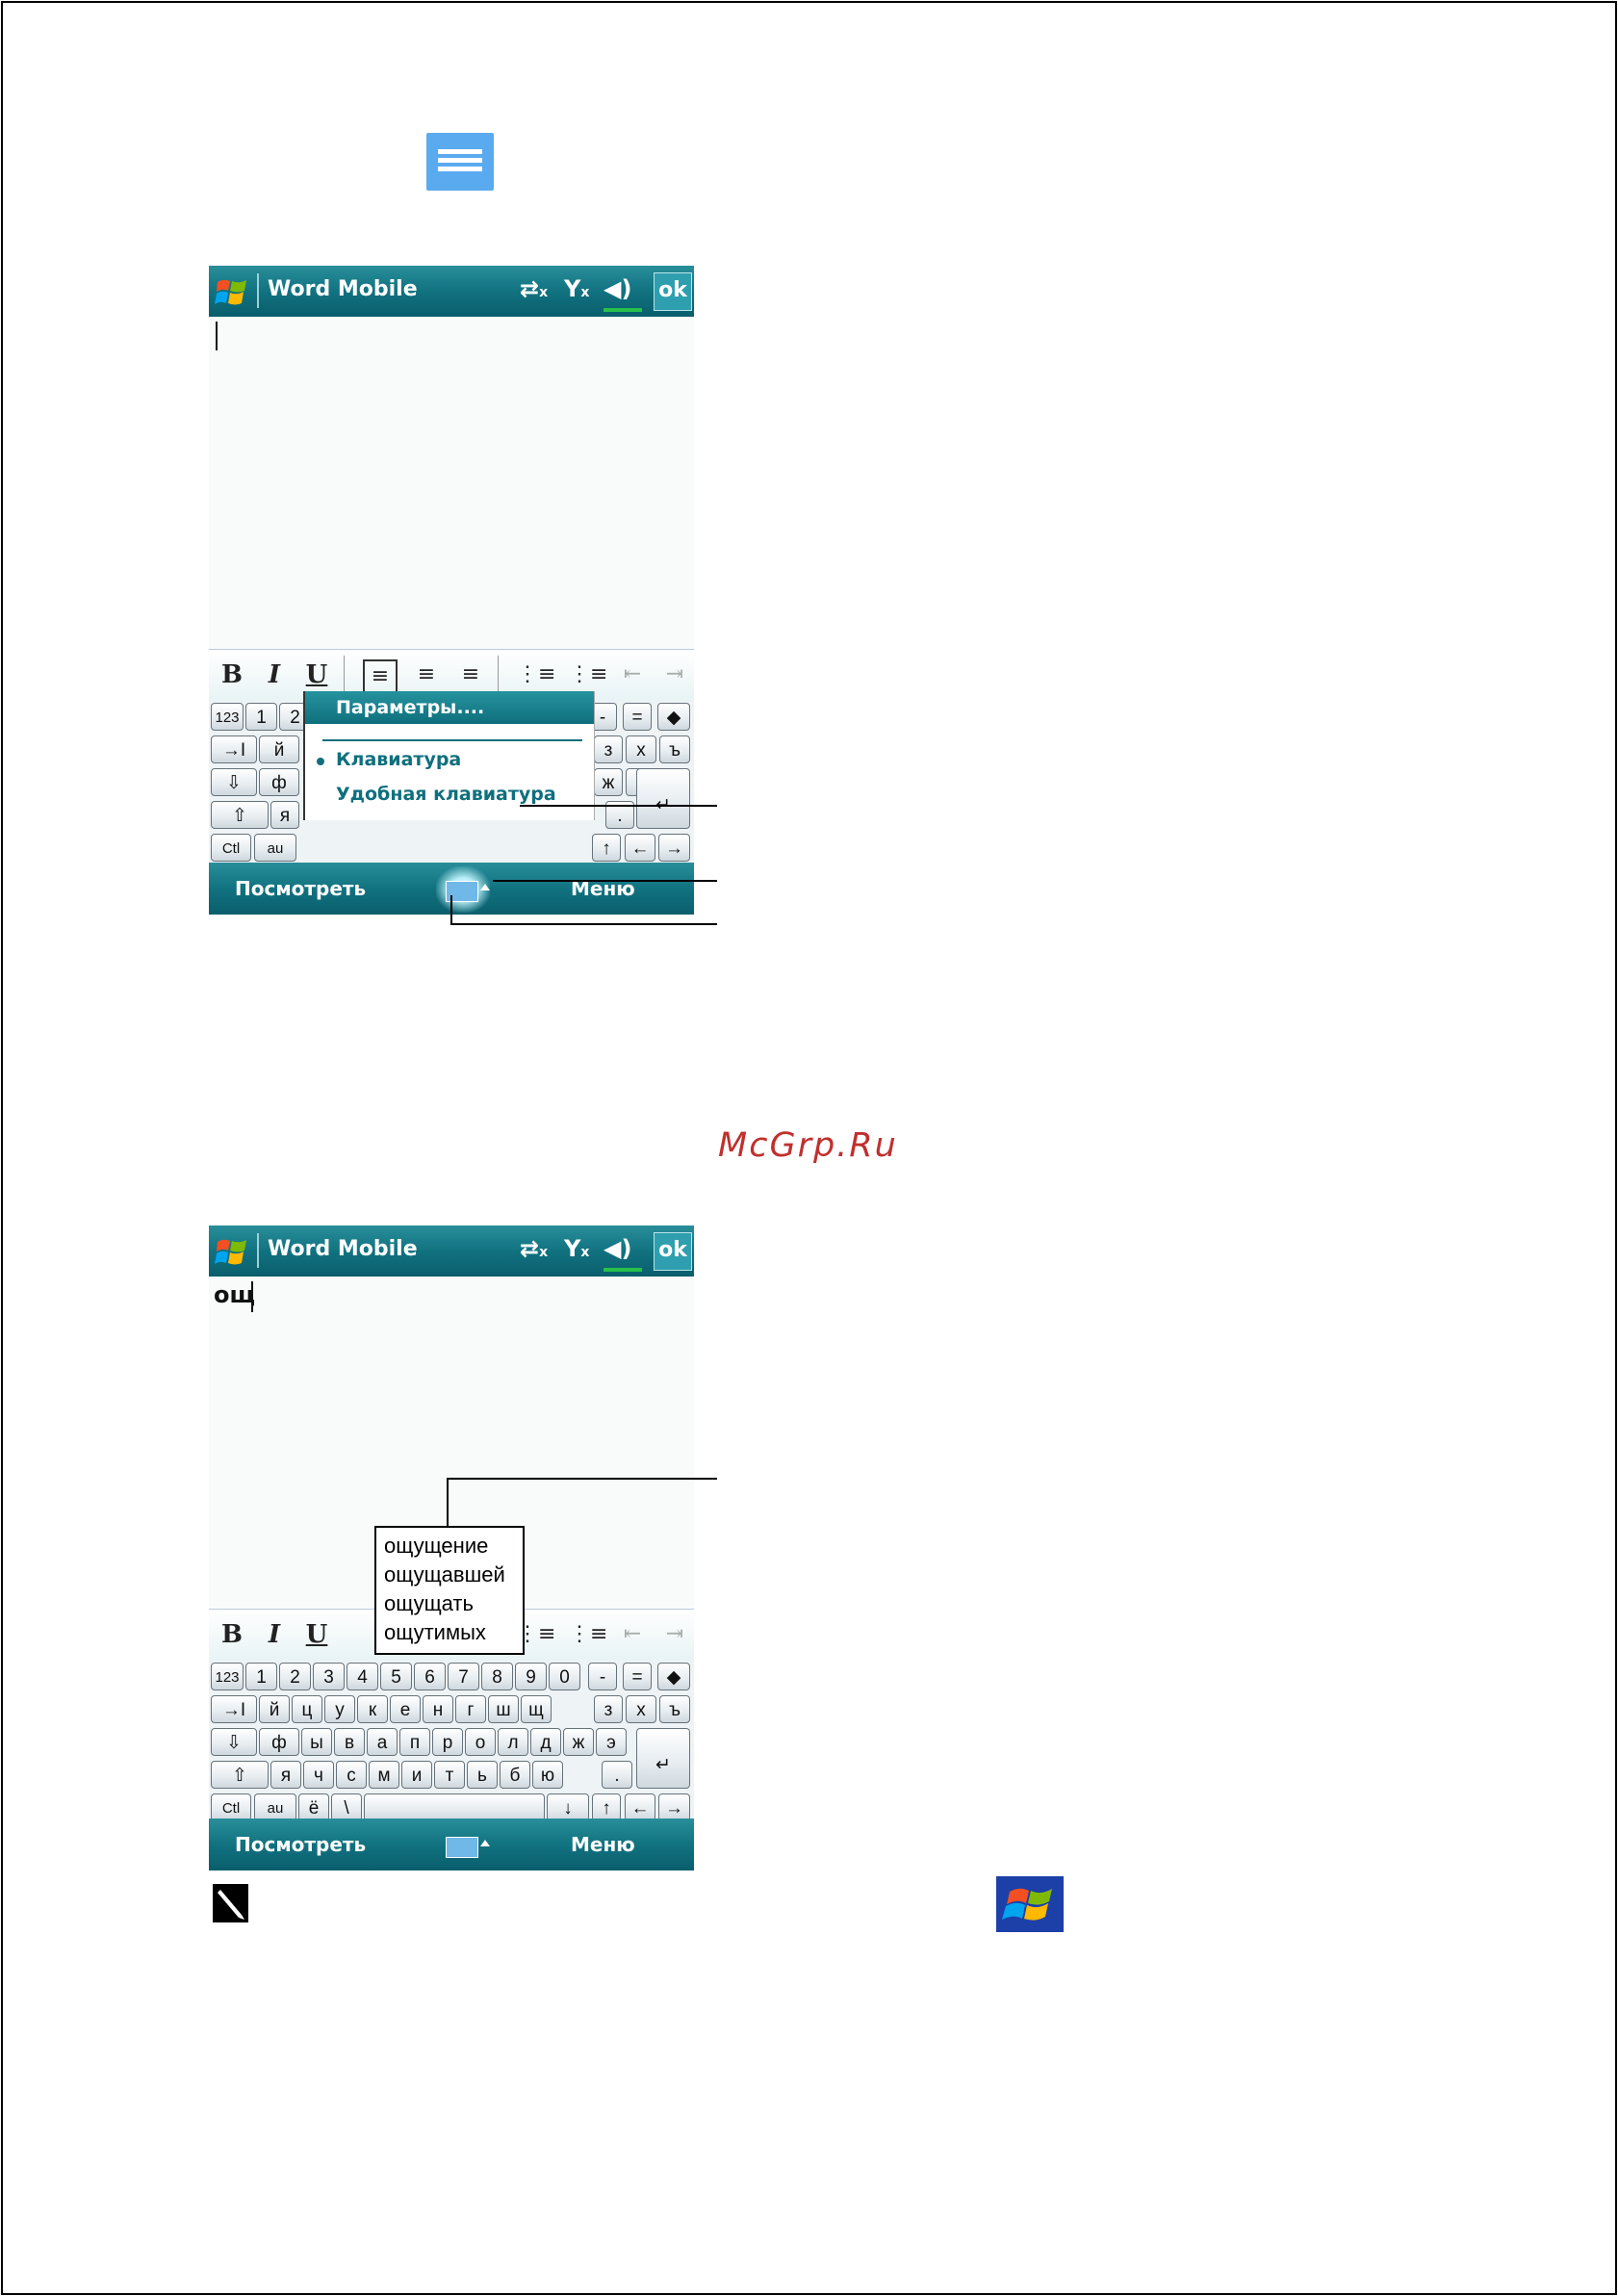 This screenshot has width=1618, height=2296. I want to click on key-4: 4, so click(363, 1676).